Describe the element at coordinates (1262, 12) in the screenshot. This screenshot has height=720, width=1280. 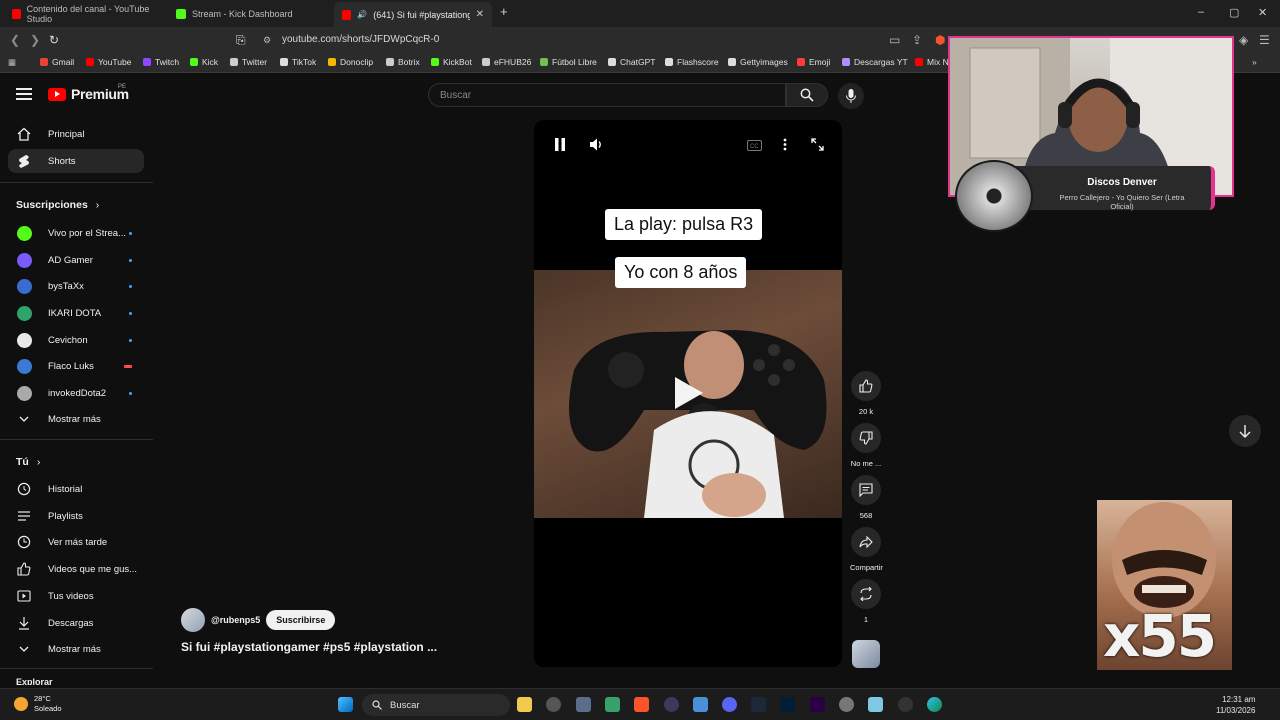
I see `close-window-icon: ✕` at that location.